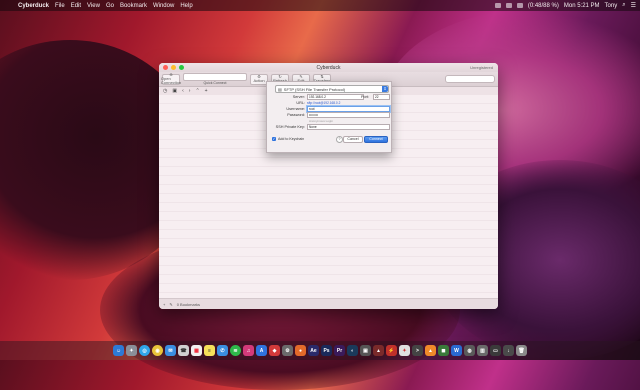 The image size is (640, 390). Describe the element at coordinates (611, 6) in the screenshot. I see `user-name: Tony` at that location.